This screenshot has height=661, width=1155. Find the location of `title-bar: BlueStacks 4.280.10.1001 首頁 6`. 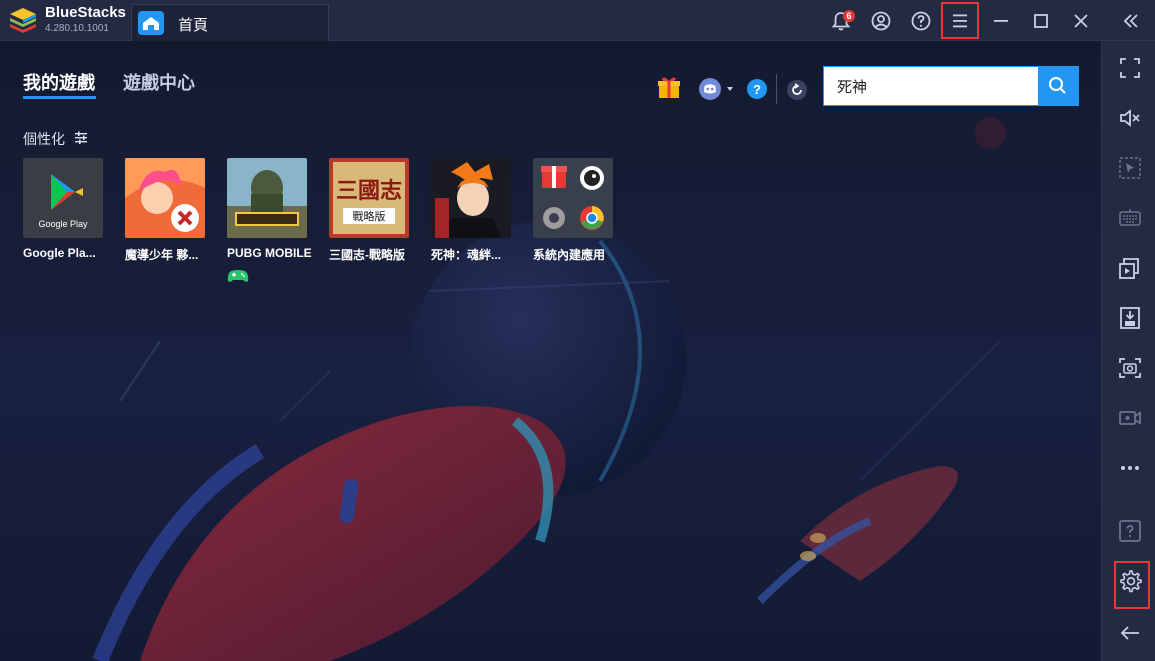

title-bar: BlueStacks 4.280.10.1001 首頁 6 is located at coordinates (577, 20).